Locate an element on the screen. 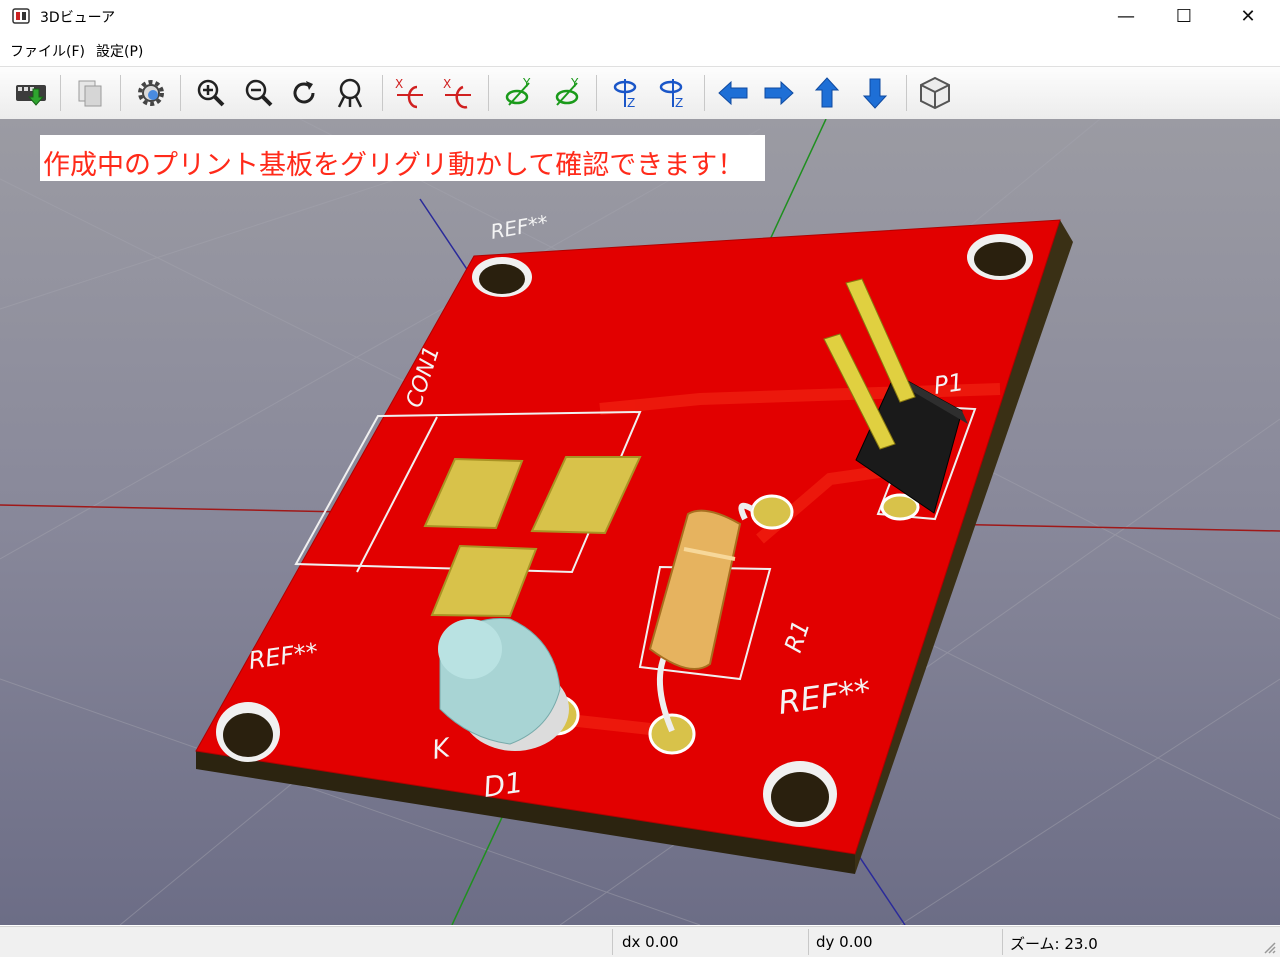  status-dy: dy 0.00 is located at coordinates (844, 942).